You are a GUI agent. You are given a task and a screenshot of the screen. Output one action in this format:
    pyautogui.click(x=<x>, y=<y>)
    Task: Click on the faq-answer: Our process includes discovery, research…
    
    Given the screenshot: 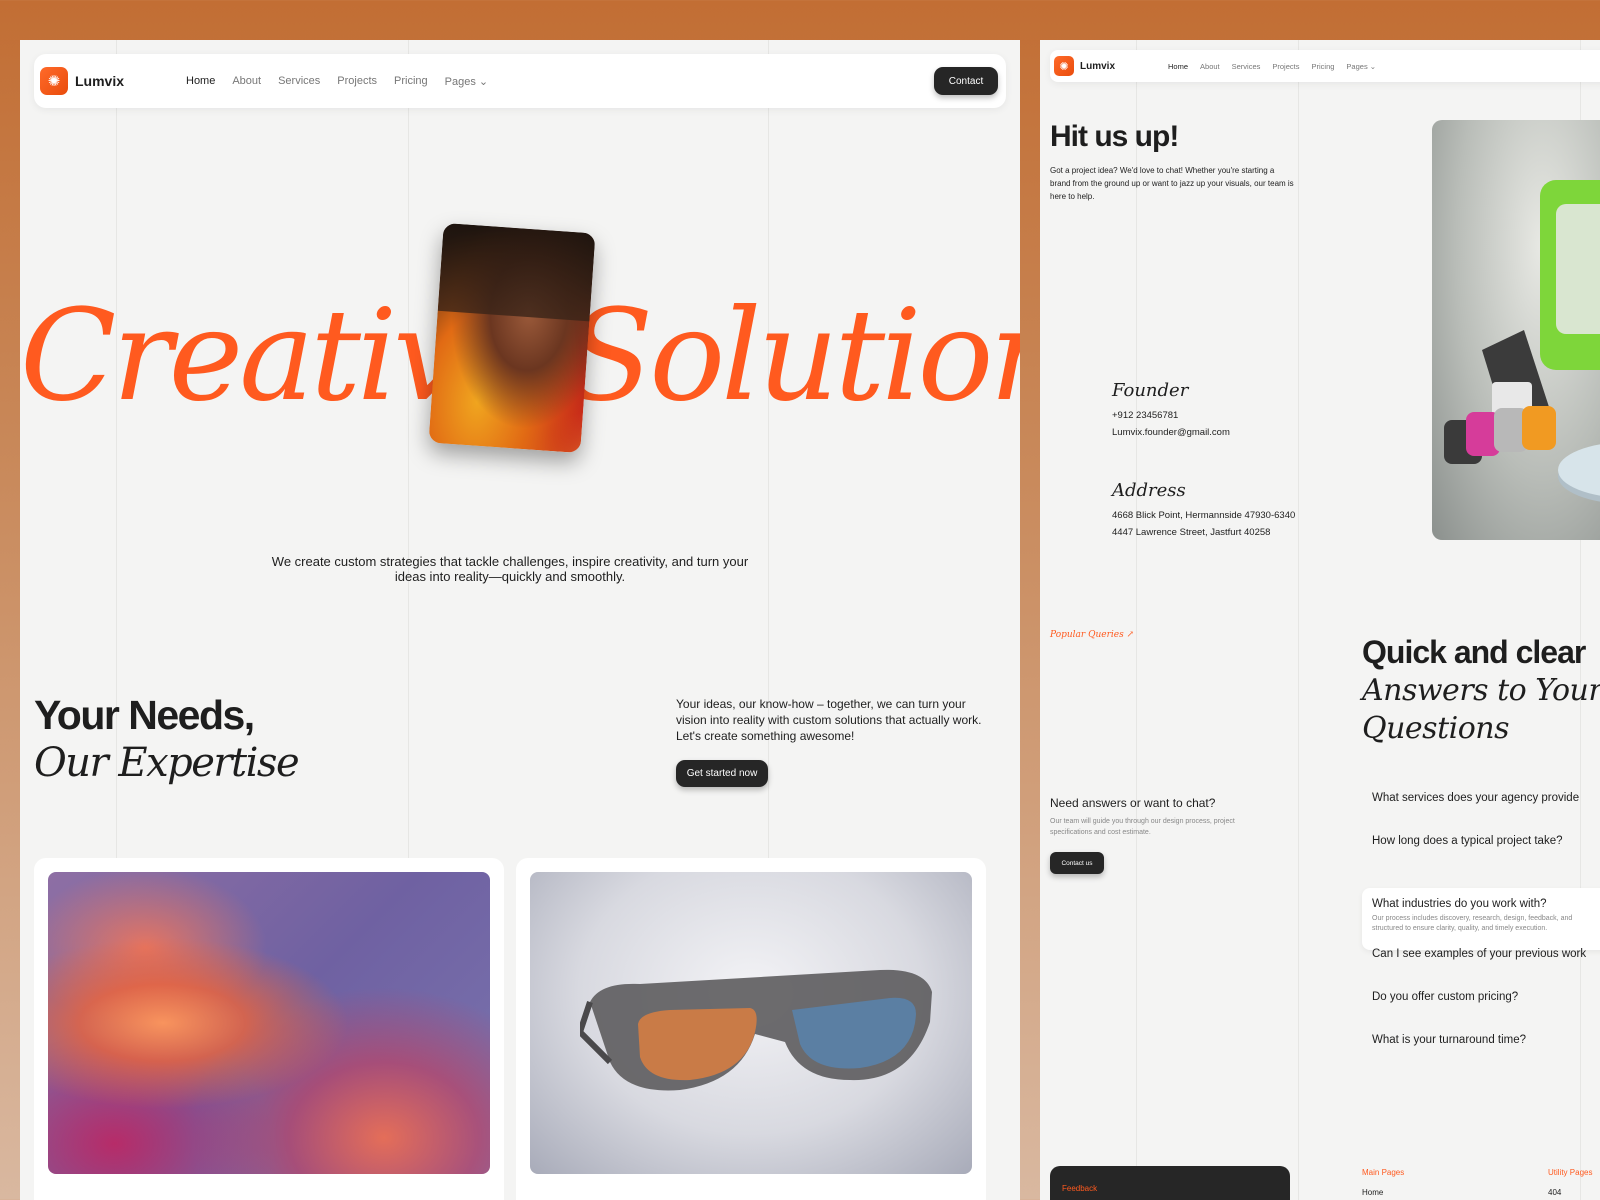 What is the action you would take?
    pyautogui.click(x=1486, y=924)
    